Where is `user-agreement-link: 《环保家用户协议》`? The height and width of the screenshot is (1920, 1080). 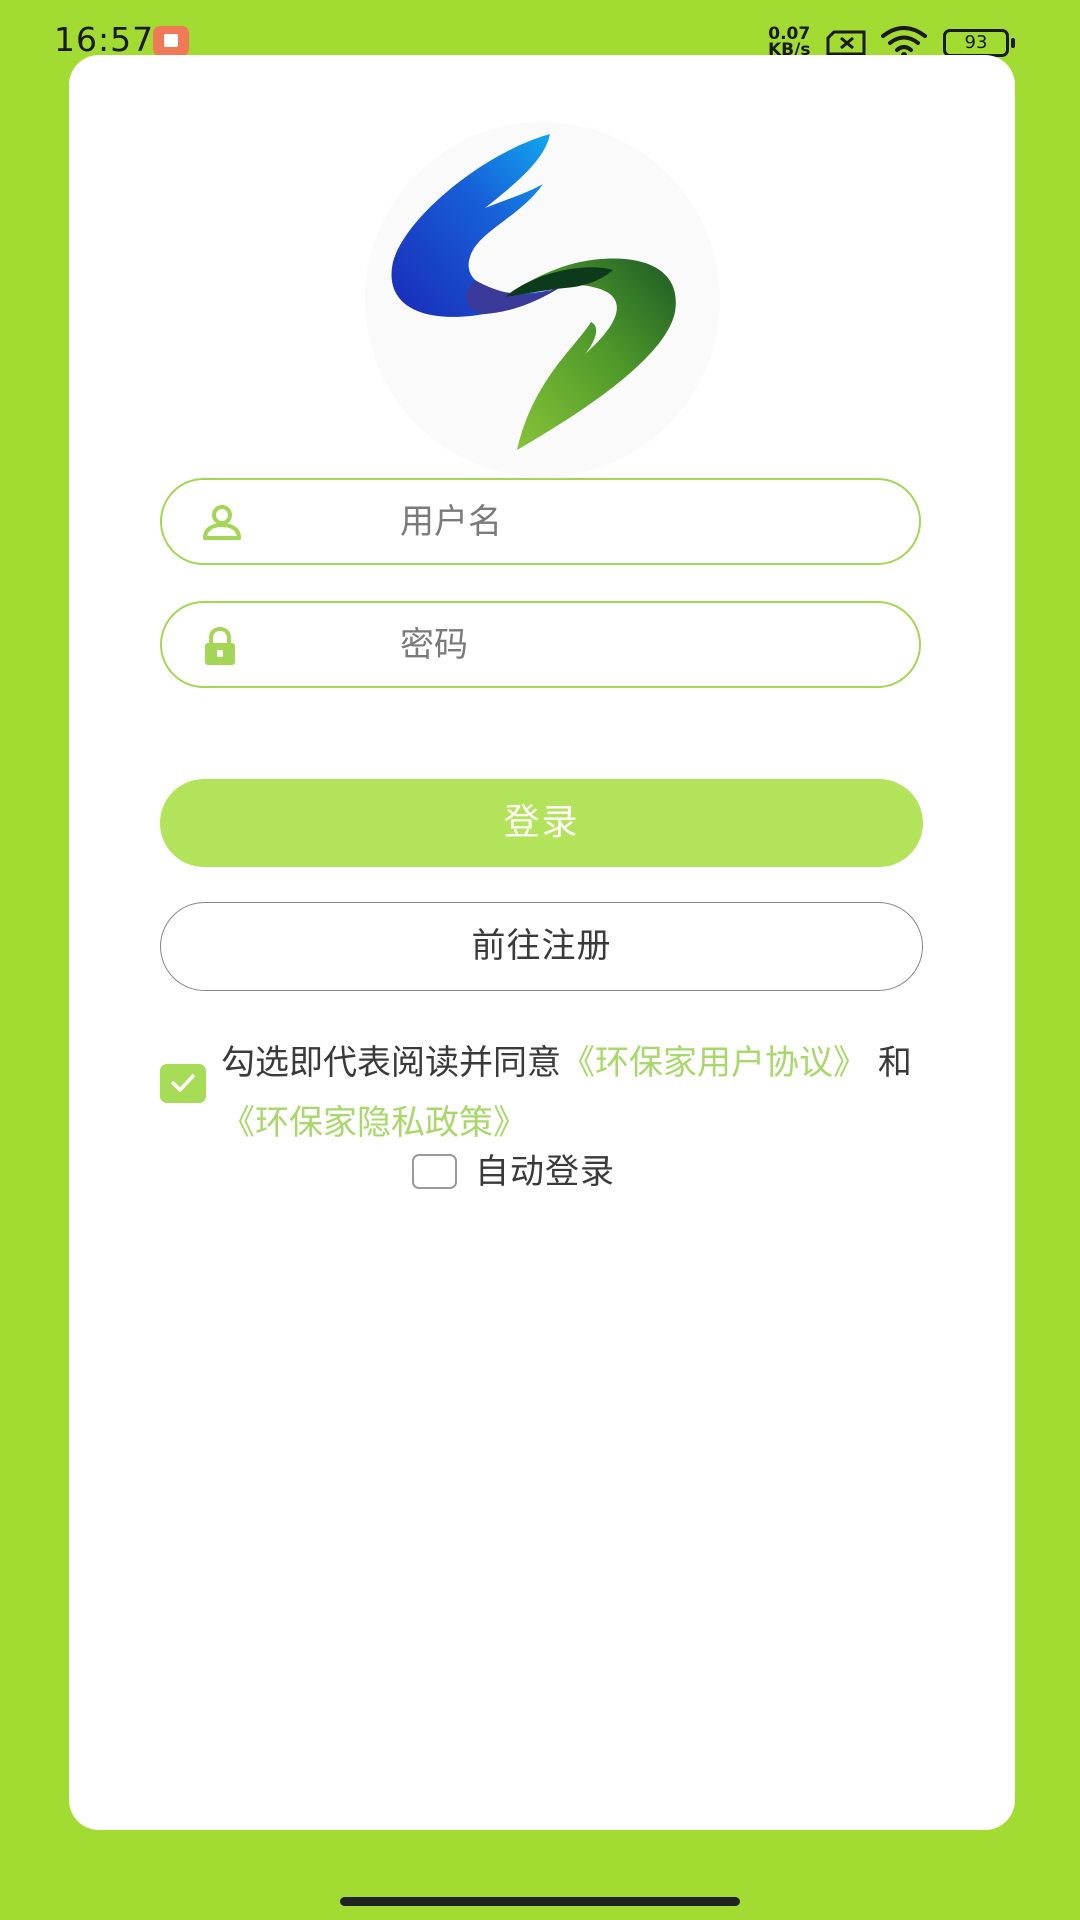 user-agreement-link: 《环保家用户协议》 is located at coordinates (714, 1063).